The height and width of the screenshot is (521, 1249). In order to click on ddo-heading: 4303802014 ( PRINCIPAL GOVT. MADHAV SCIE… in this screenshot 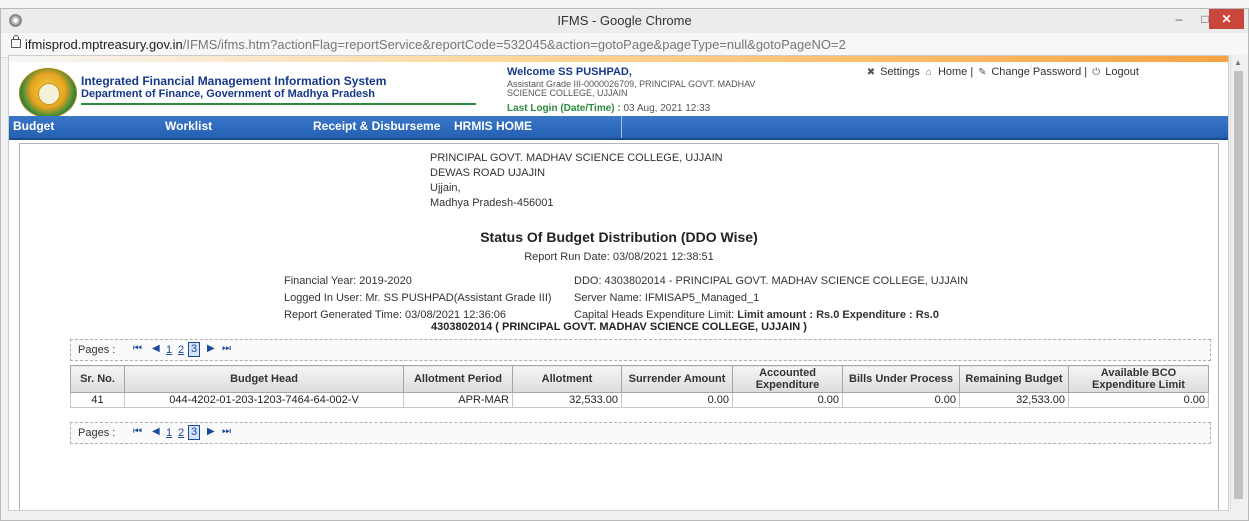, I will do `click(619, 327)`.